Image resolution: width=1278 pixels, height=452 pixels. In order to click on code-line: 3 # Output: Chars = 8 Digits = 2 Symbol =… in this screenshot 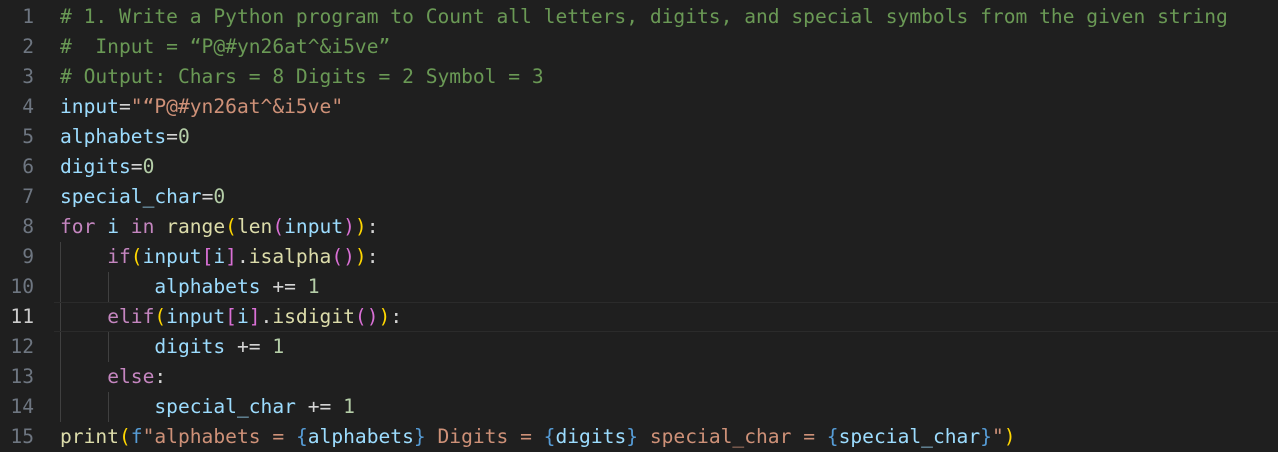, I will do `click(639, 77)`.